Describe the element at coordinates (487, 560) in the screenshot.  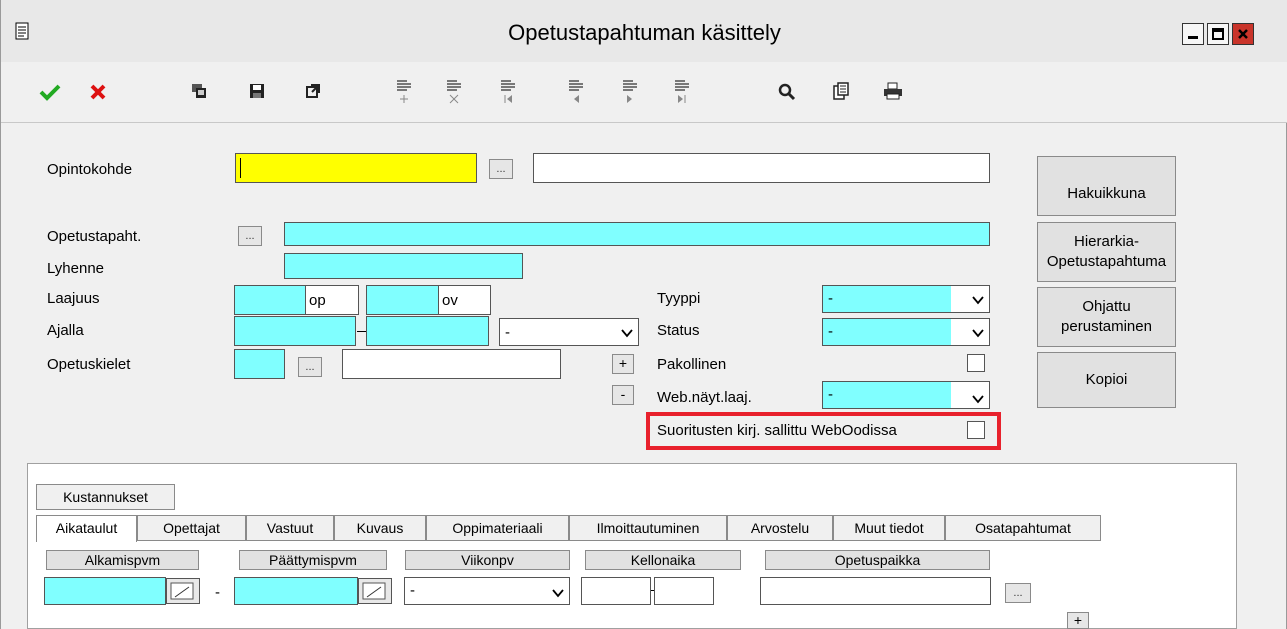
I see `viikonpv-header: Viikonpv` at that location.